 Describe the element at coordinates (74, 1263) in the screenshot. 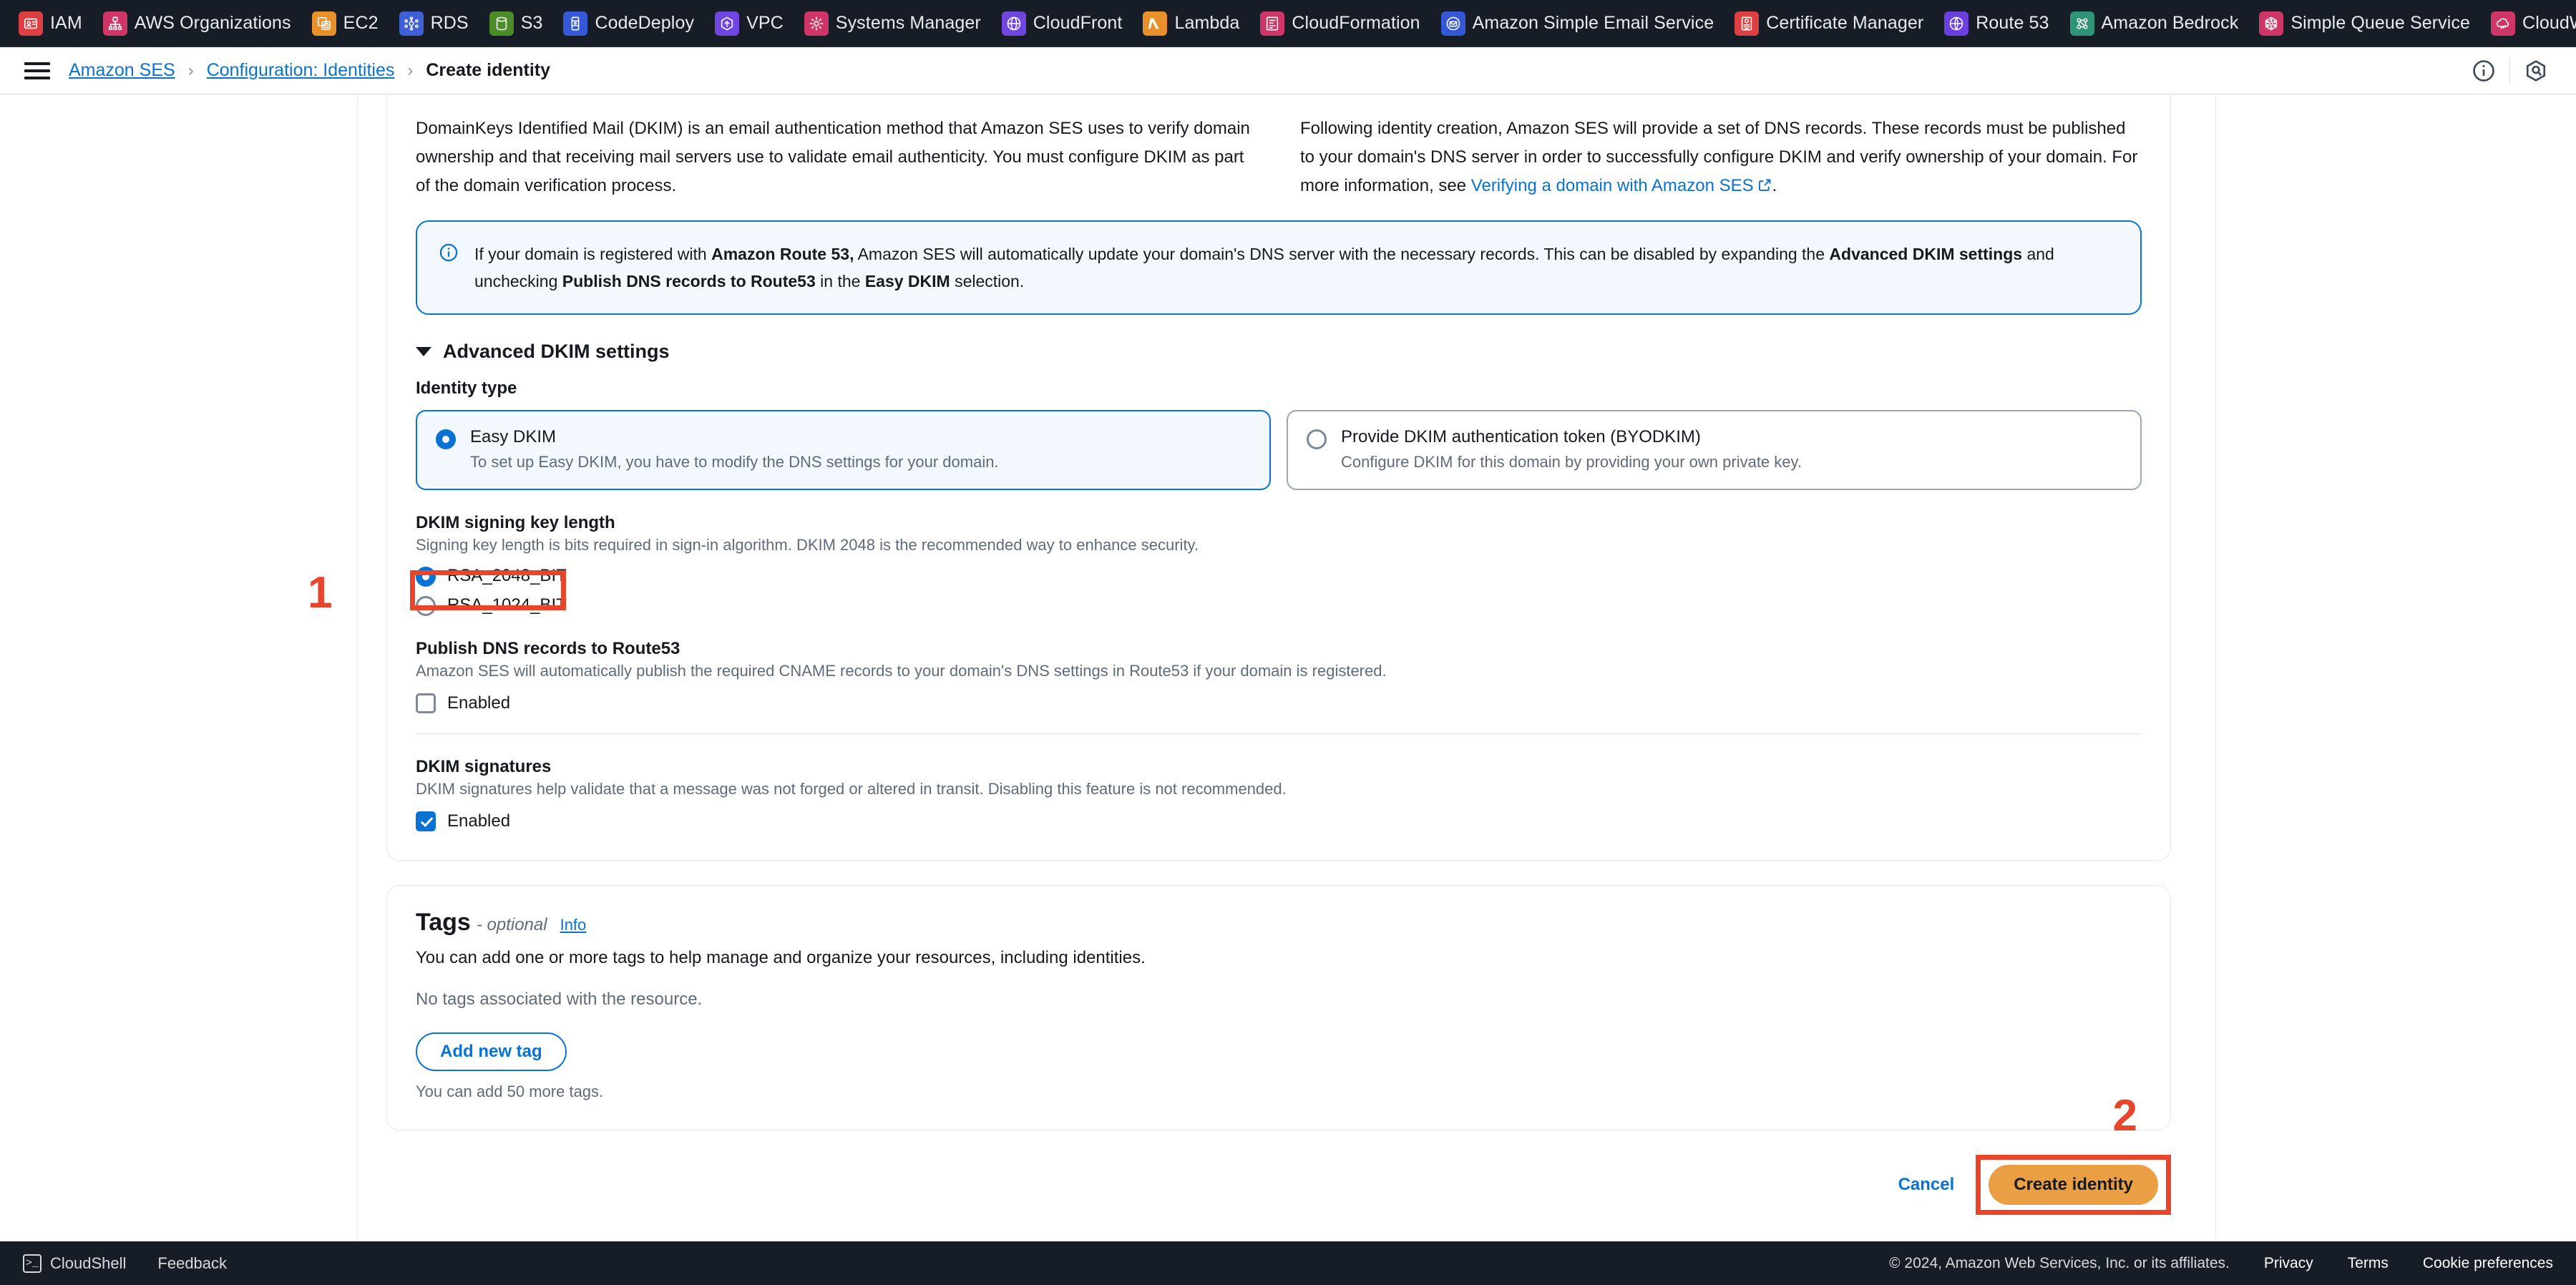

I see `cloudshell-button: >_ CloudShell` at that location.